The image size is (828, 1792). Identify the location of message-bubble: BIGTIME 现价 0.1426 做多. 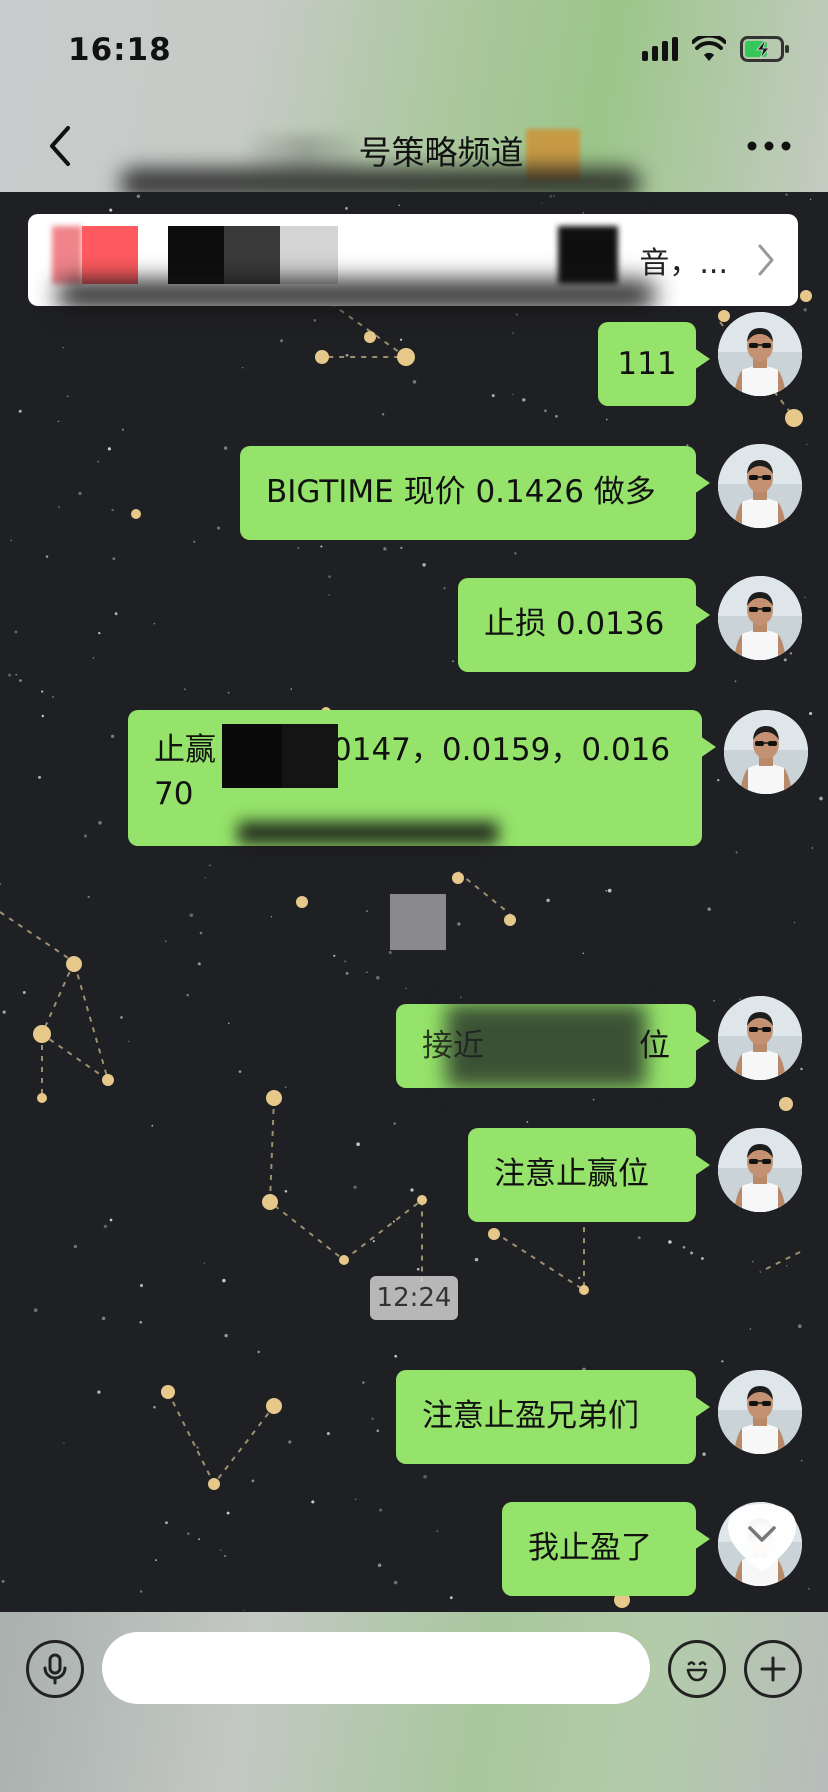
(475, 493).